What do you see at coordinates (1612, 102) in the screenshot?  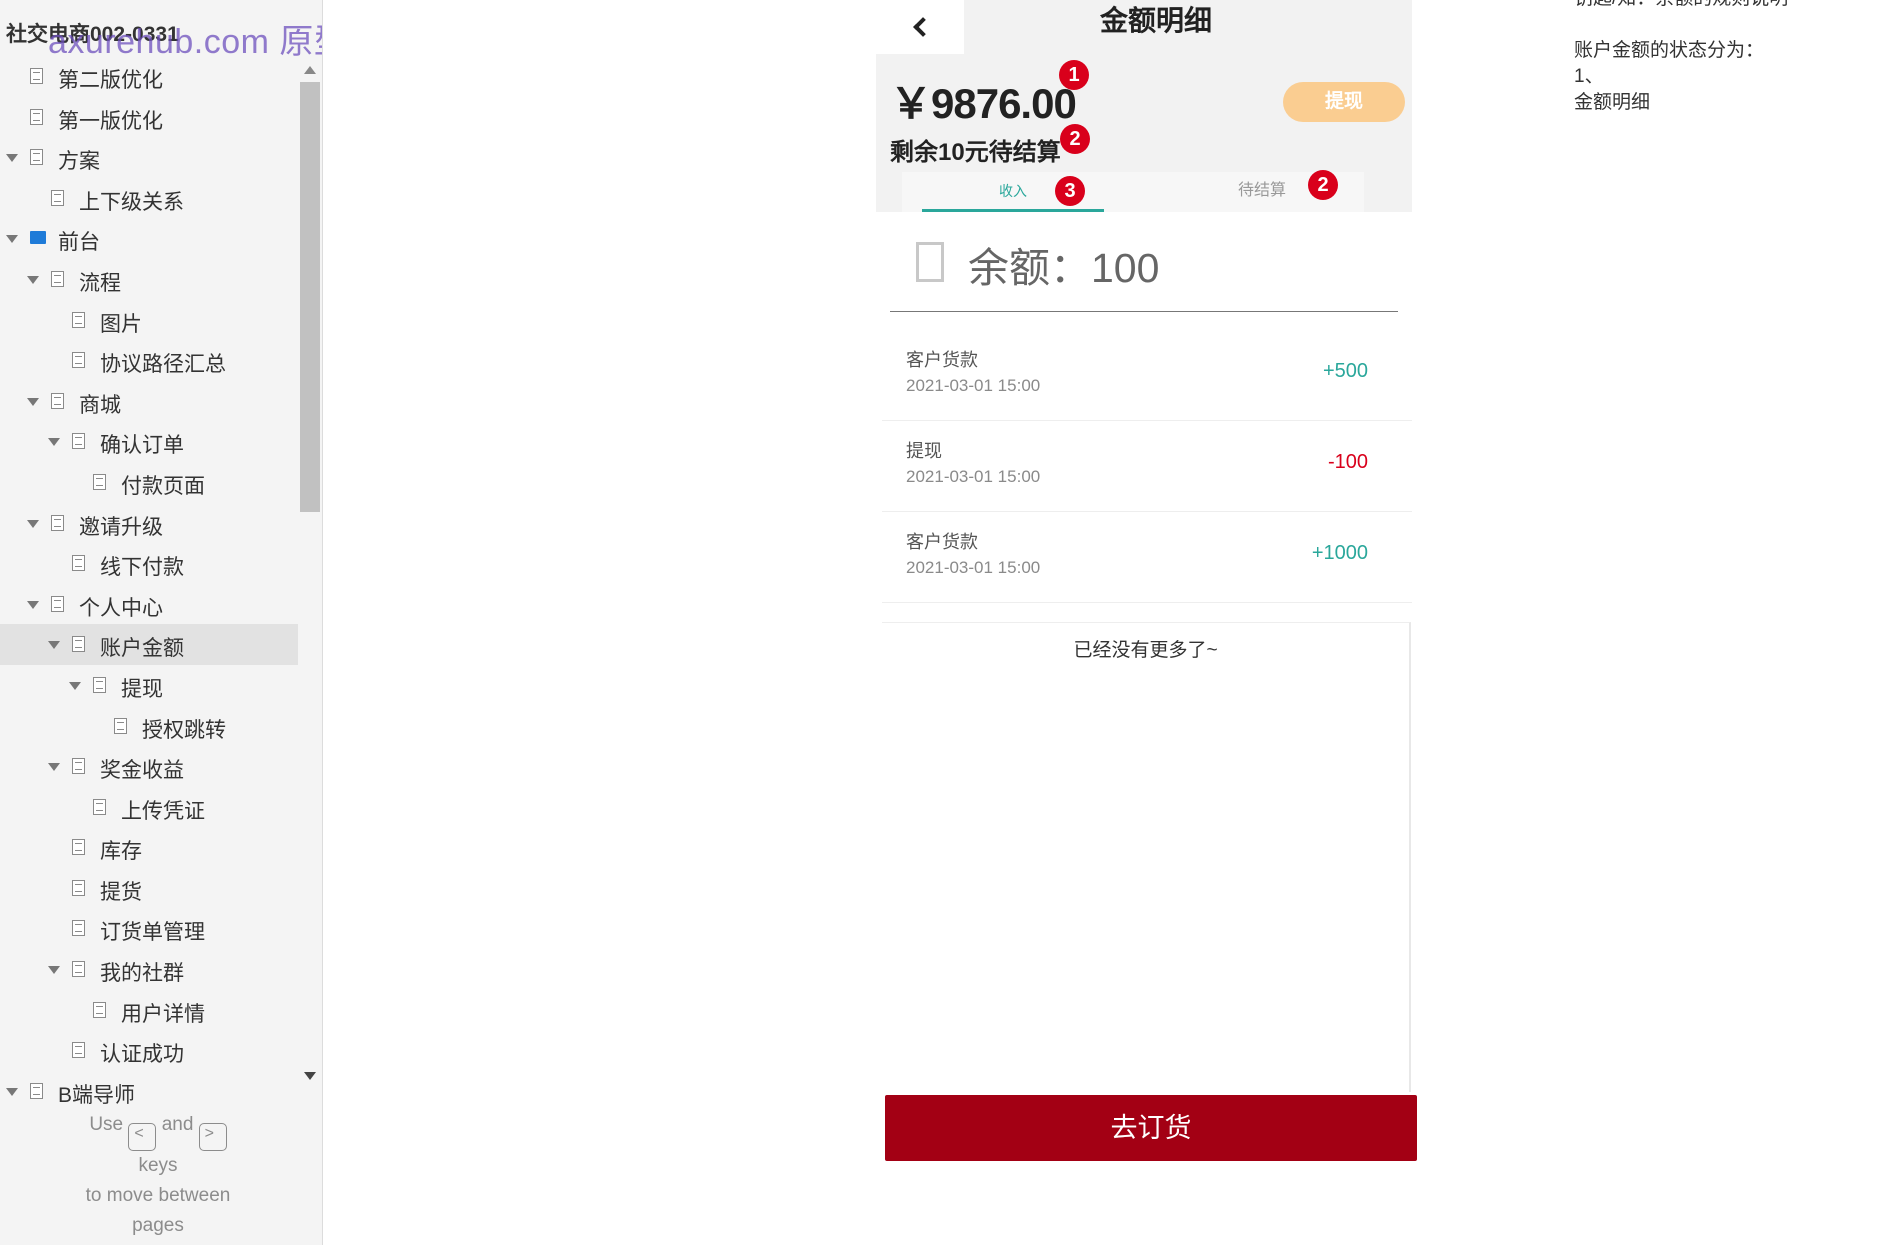 I see `notes-line-3: 金额明细` at bounding box center [1612, 102].